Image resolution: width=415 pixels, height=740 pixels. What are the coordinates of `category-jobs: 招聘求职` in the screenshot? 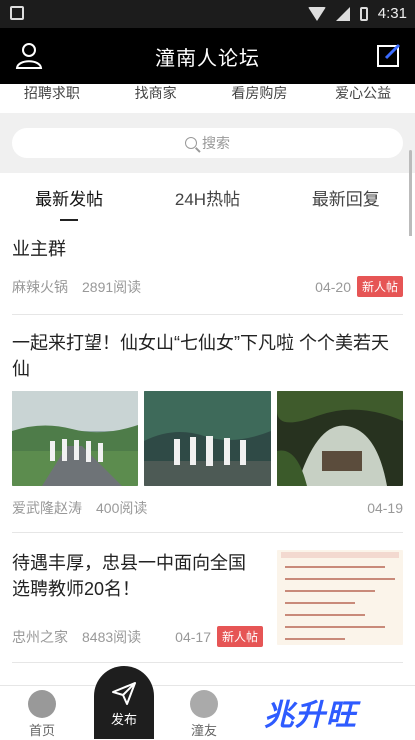 It's located at (52, 97).